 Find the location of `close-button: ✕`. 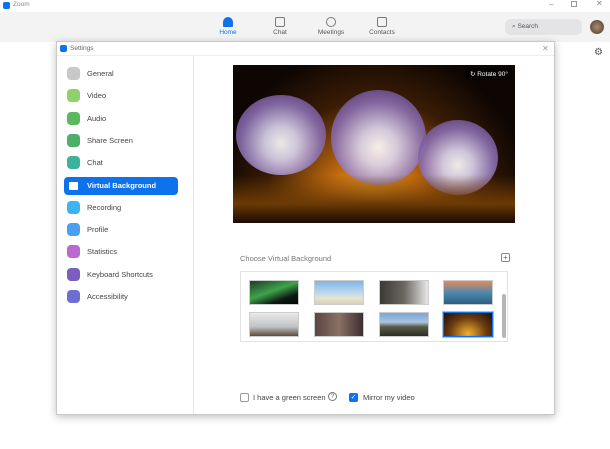

close-button: ✕ is located at coordinates (599, 4).